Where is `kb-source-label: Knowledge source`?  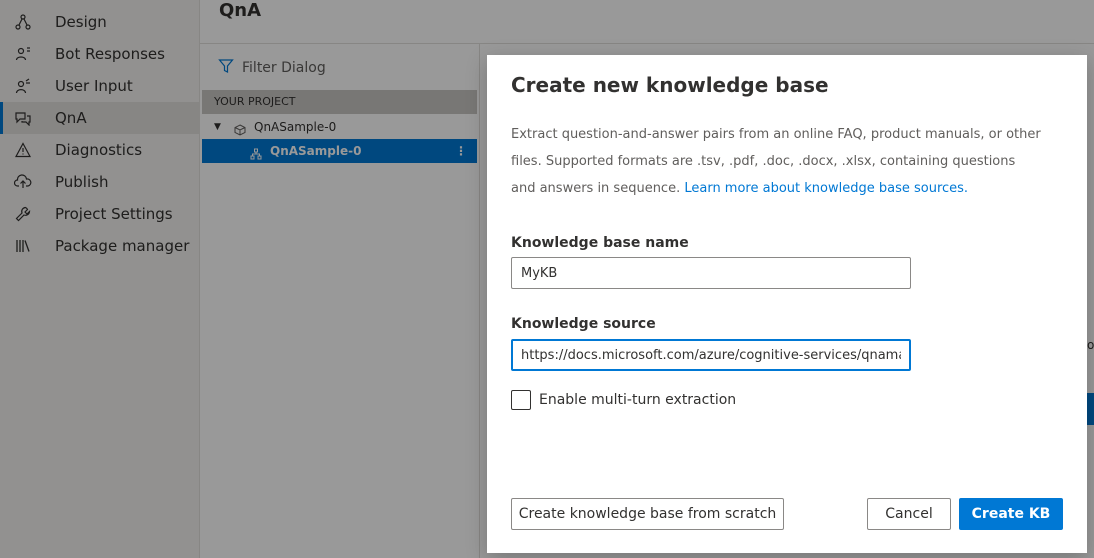
kb-source-label: Knowledge source is located at coordinates (583, 324).